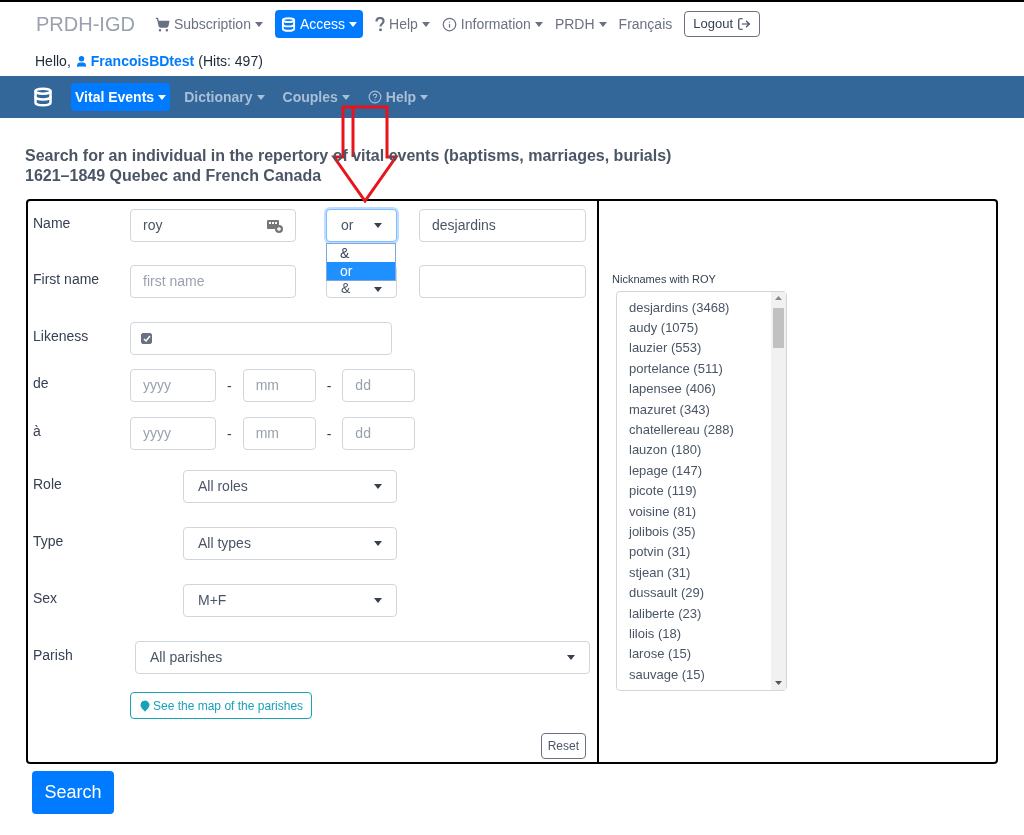 This screenshot has width=1024, height=835. Describe the element at coordinates (778, 297) in the screenshot. I see `scroll-up-icon` at that location.